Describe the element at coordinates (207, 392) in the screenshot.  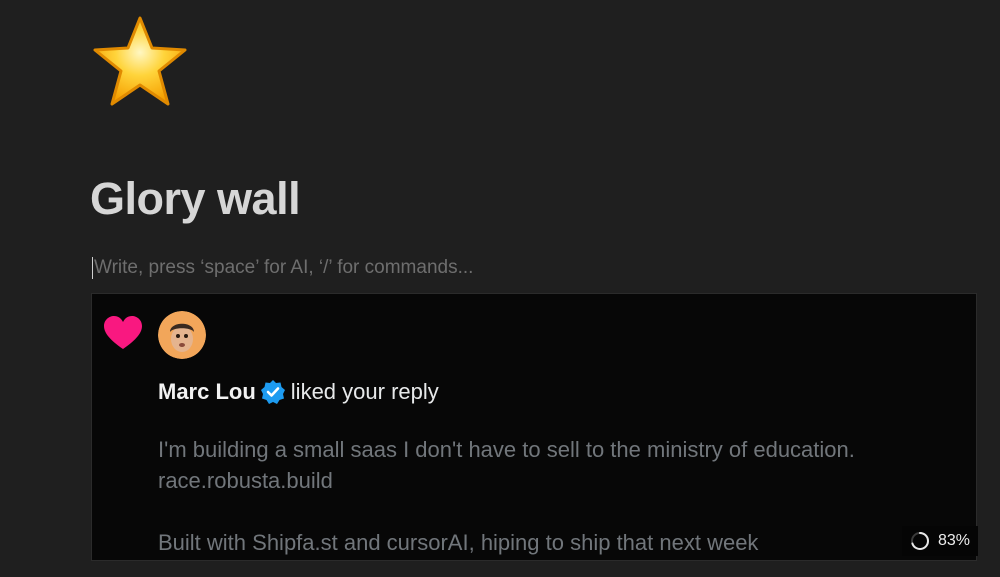
I see `user-name: Marc Lou` at that location.